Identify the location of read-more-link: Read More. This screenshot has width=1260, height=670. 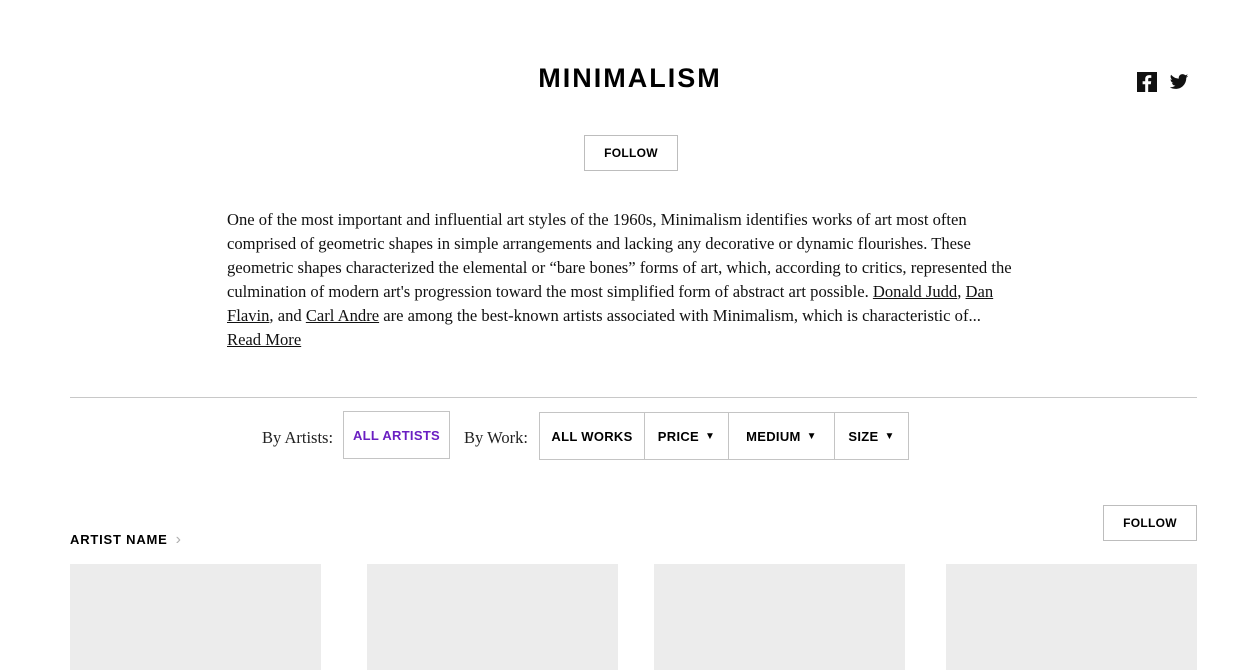
(264, 339).